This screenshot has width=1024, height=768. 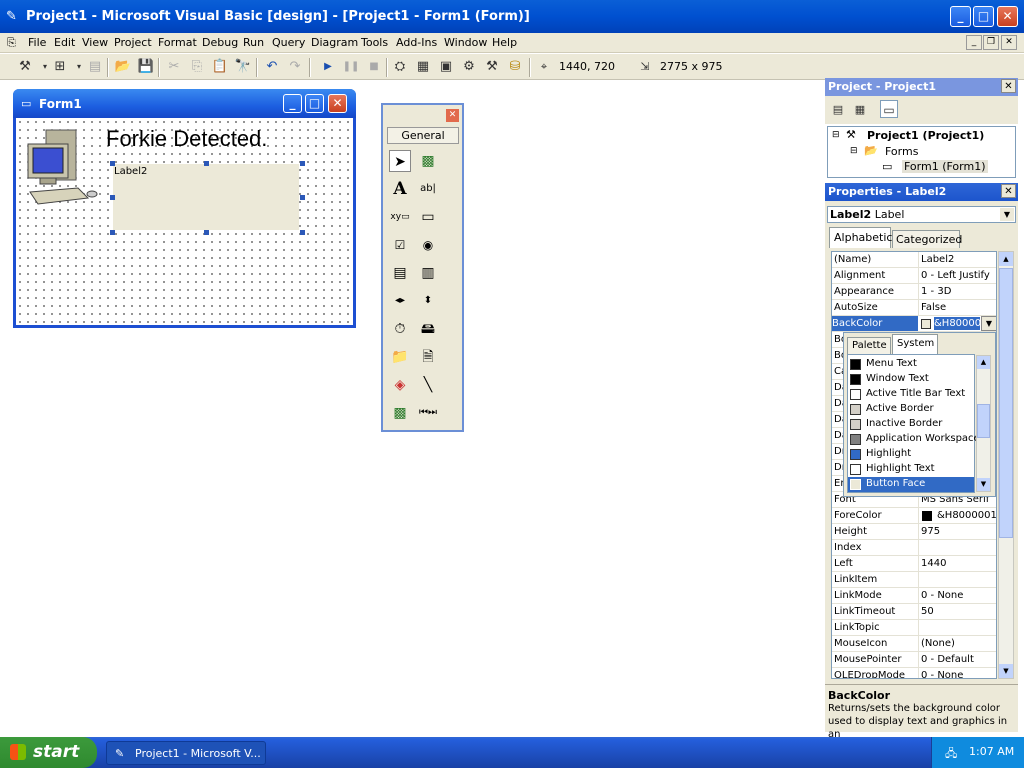 What do you see at coordinates (957, 660) in the screenshot?
I see `property-value: 0 - Default` at bounding box center [957, 660].